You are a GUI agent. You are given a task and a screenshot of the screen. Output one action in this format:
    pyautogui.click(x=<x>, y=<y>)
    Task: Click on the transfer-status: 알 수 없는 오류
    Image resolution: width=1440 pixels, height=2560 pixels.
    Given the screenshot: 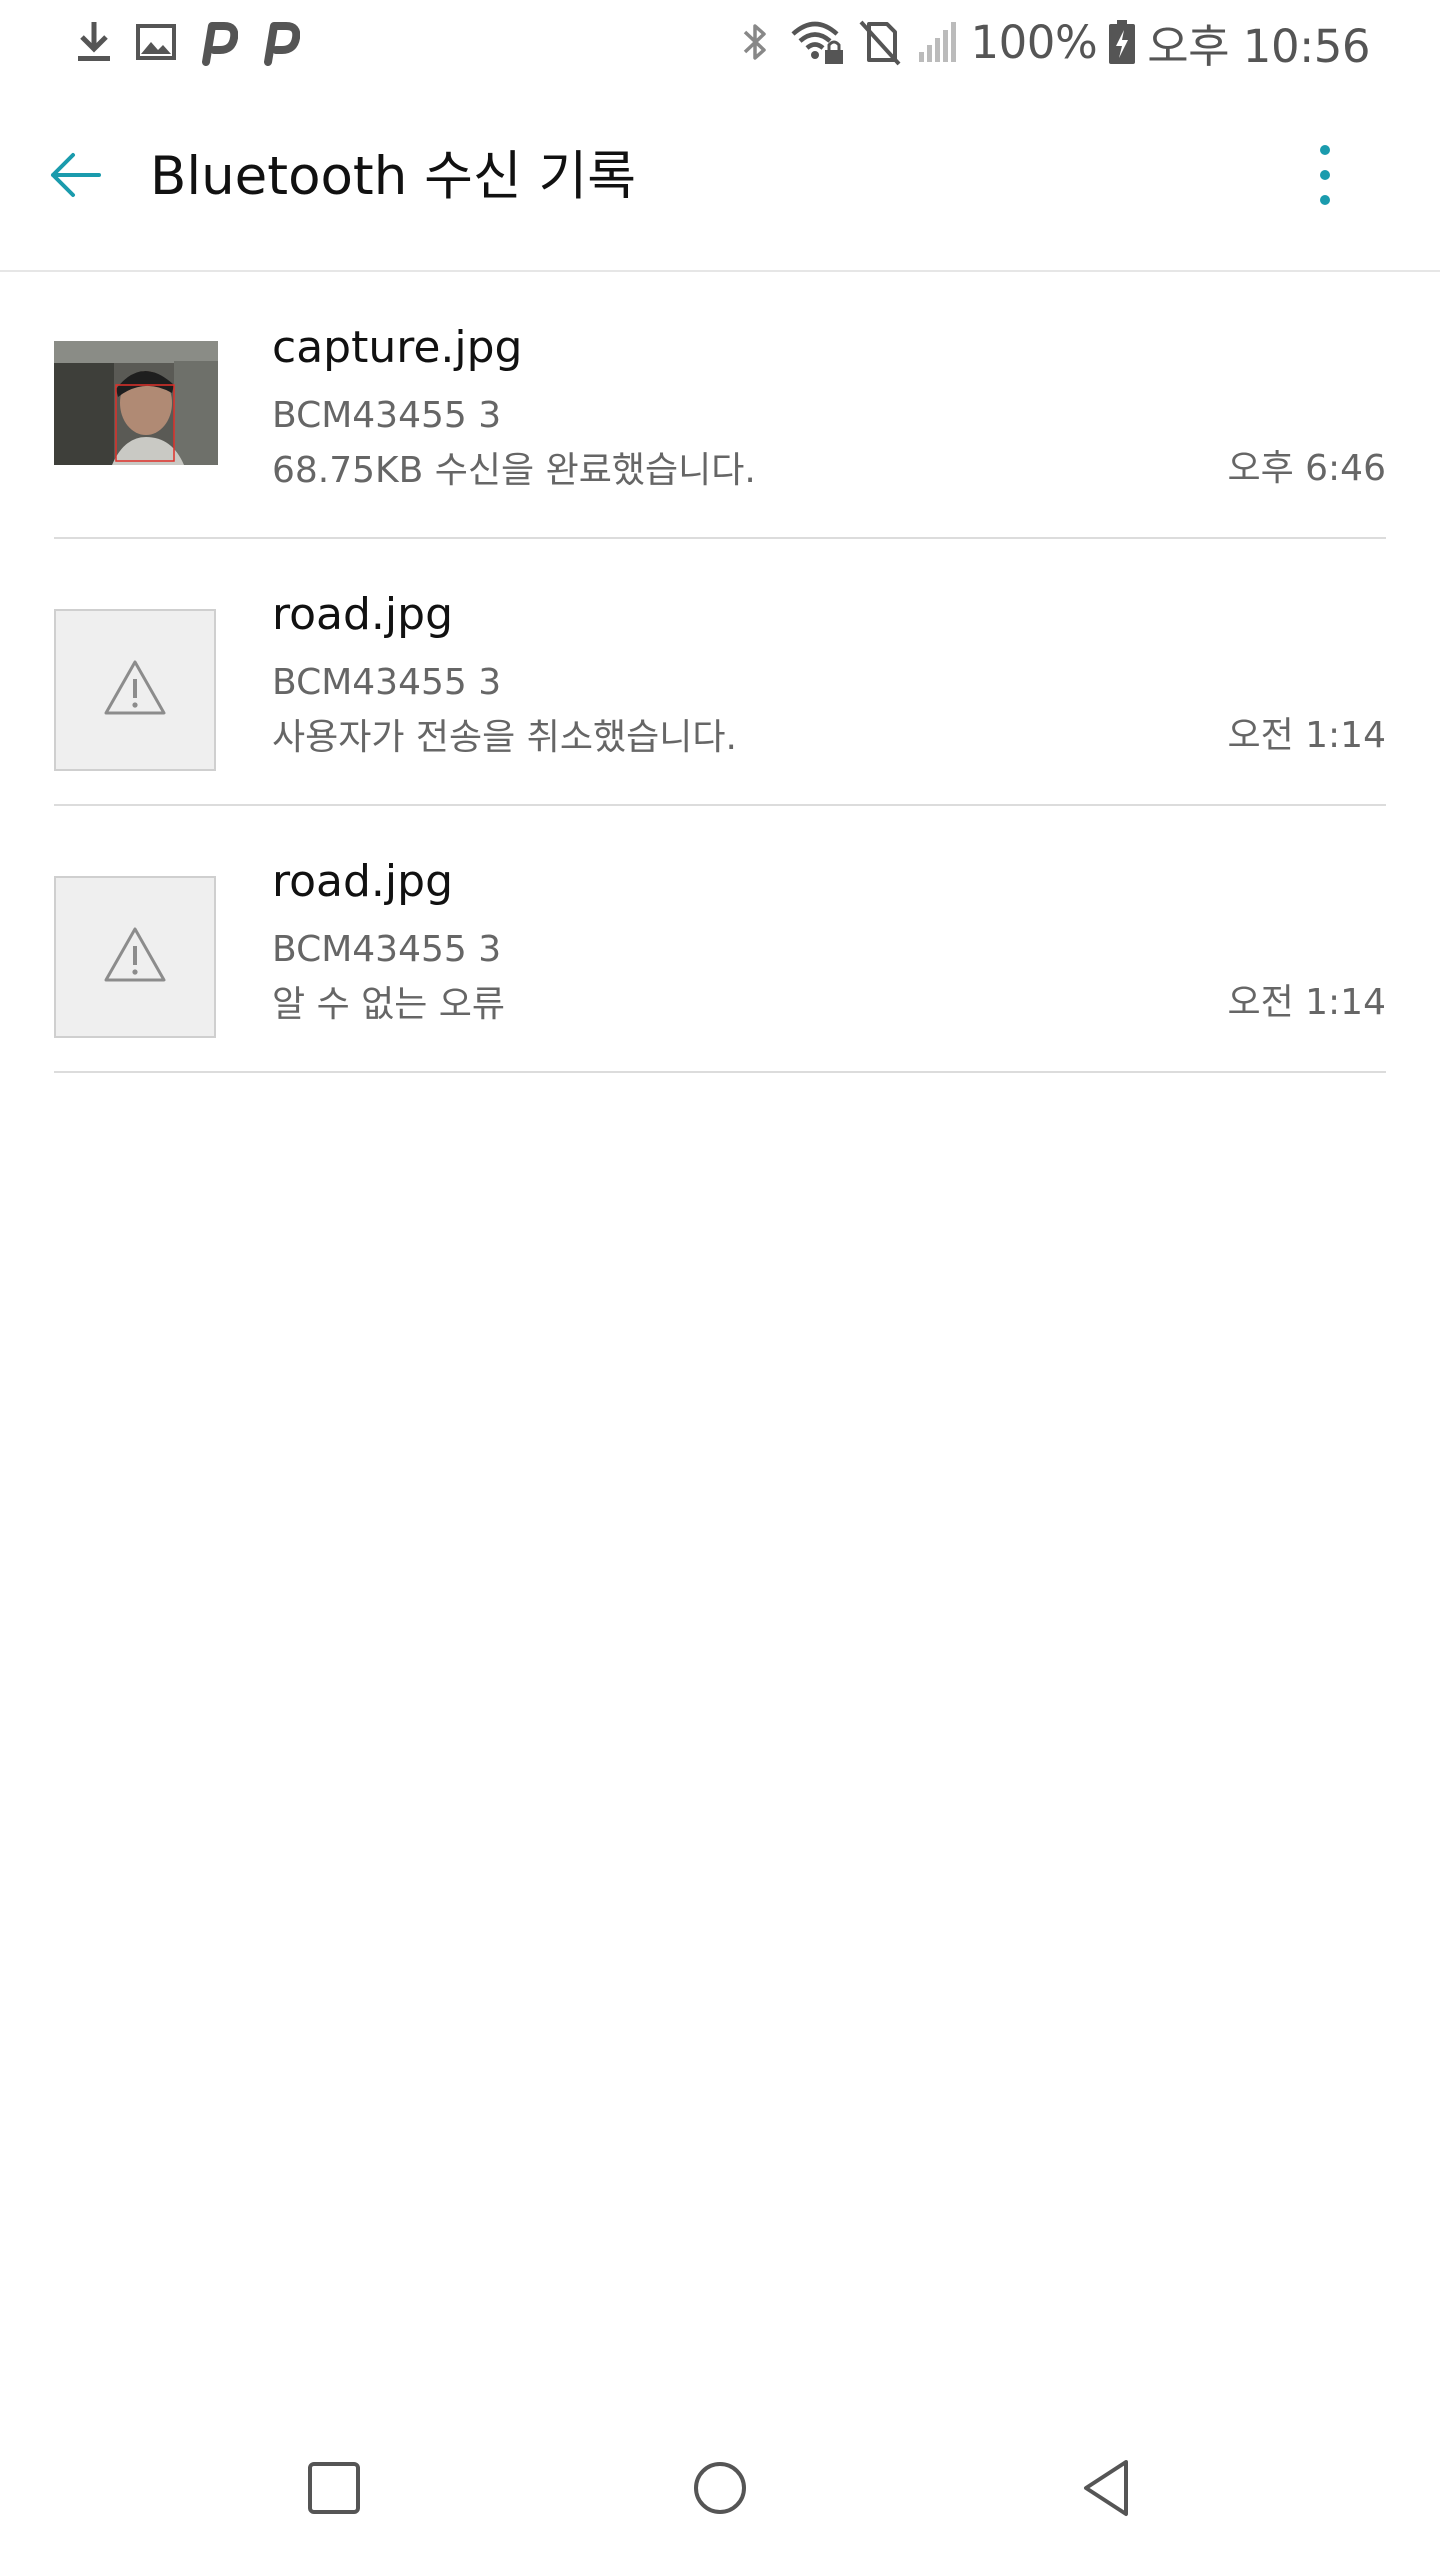 What is the action you would take?
    pyautogui.click(x=389, y=1004)
    